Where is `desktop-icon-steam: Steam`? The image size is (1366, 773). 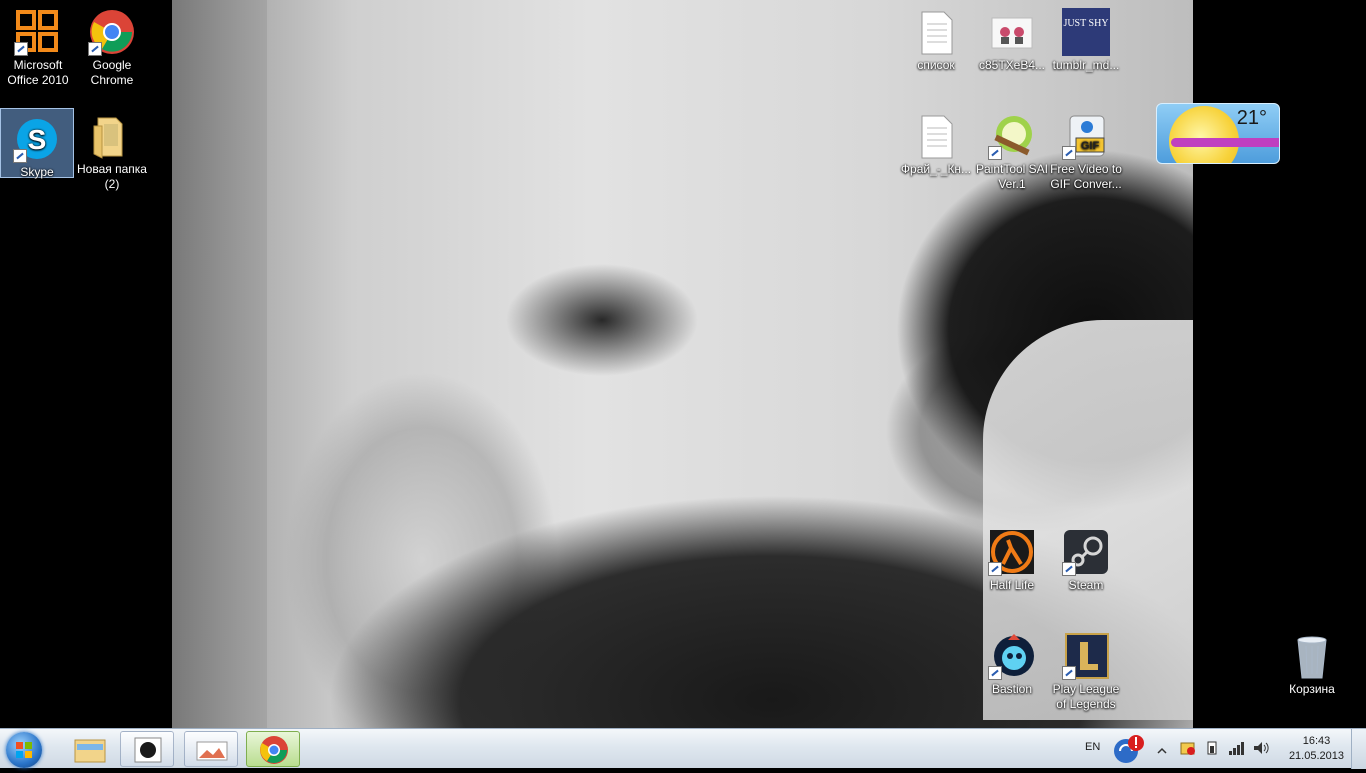 desktop-icon-steam: Steam is located at coordinates (1086, 556).